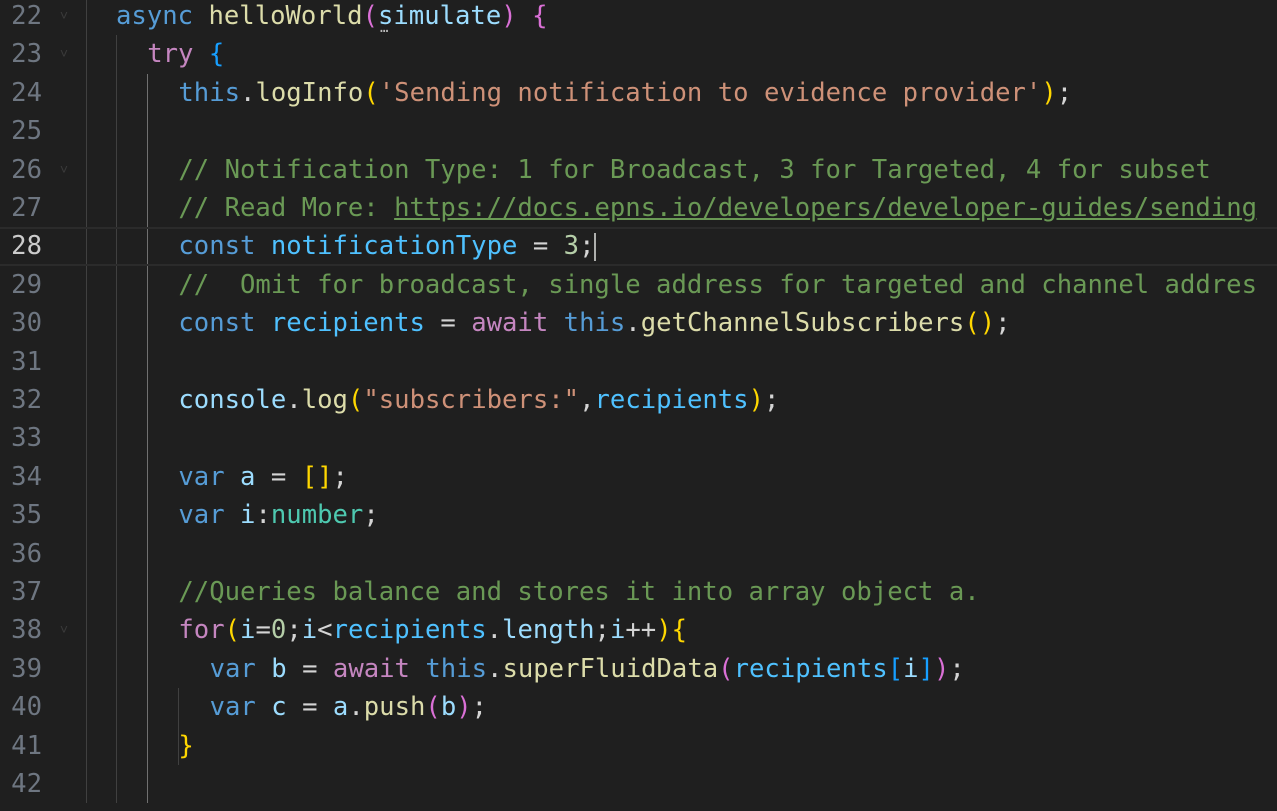 This screenshot has height=811, width=1277. I want to click on line-number: 42, so click(26, 784).